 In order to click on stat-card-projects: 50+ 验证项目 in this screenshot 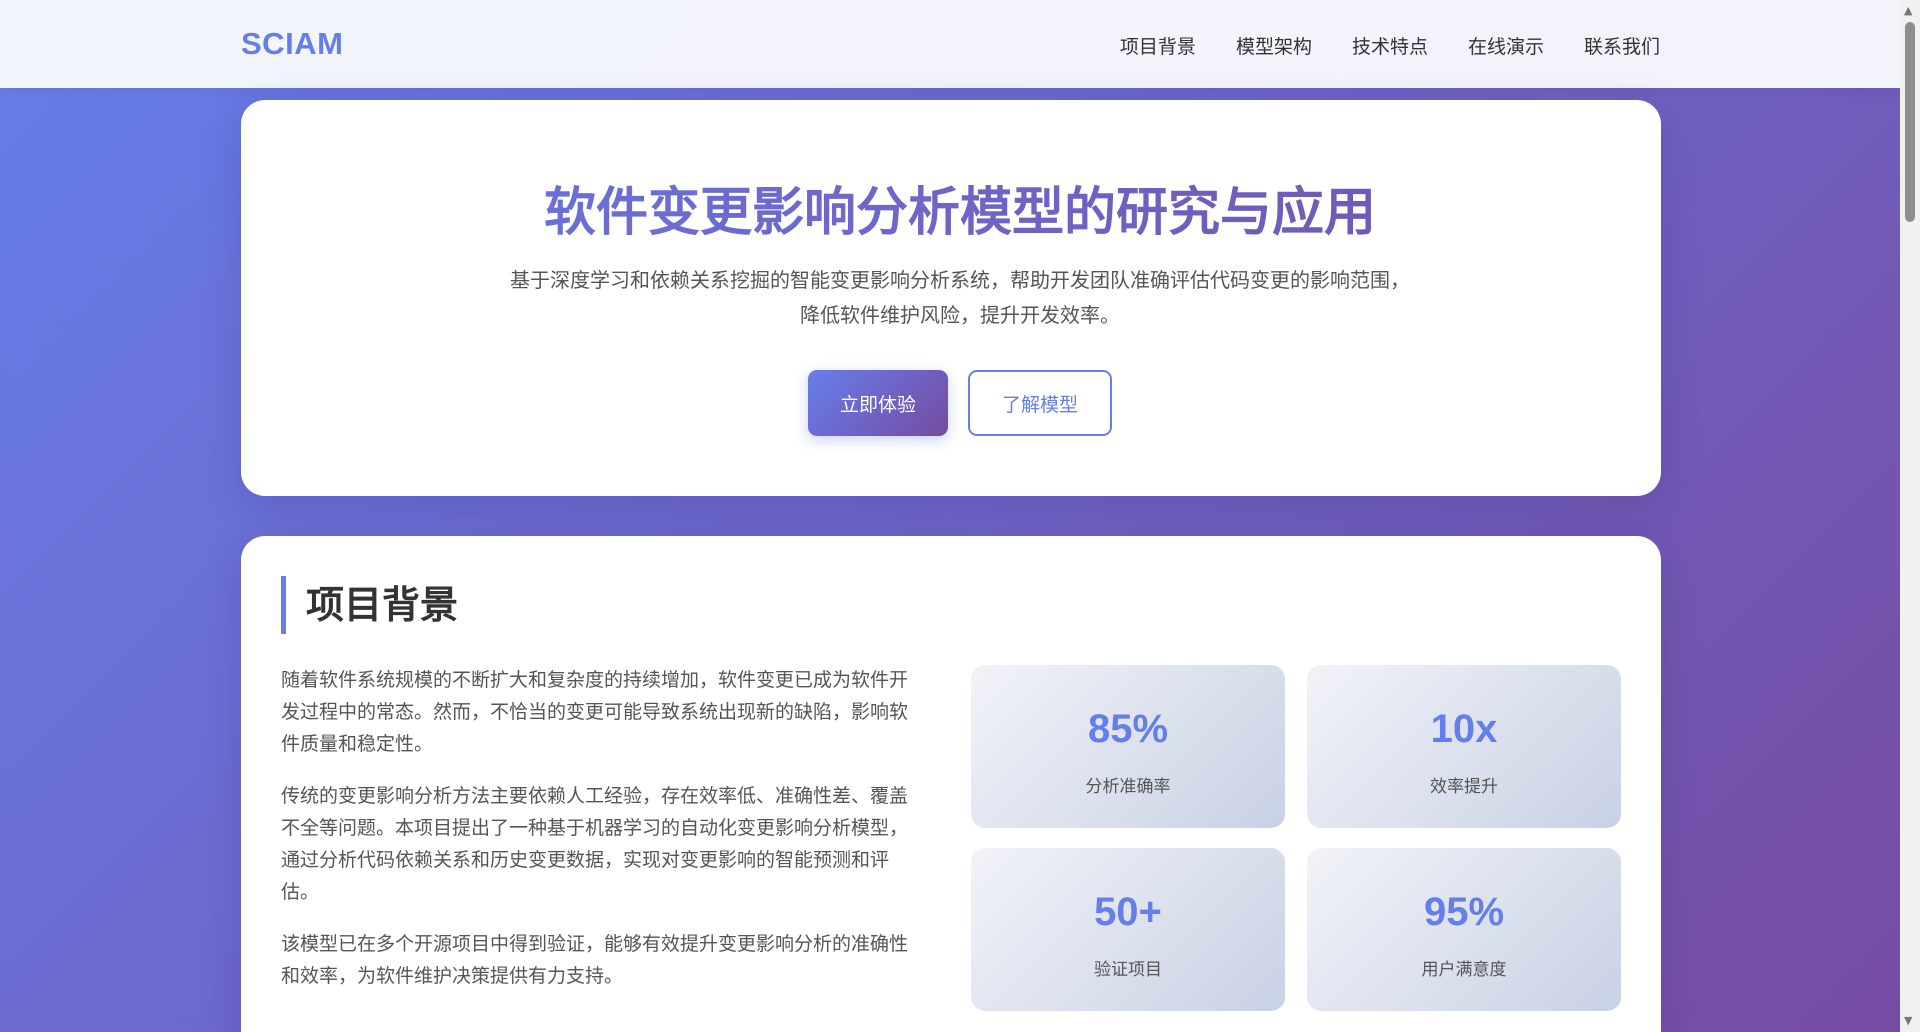, I will do `click(1128, 929)`.